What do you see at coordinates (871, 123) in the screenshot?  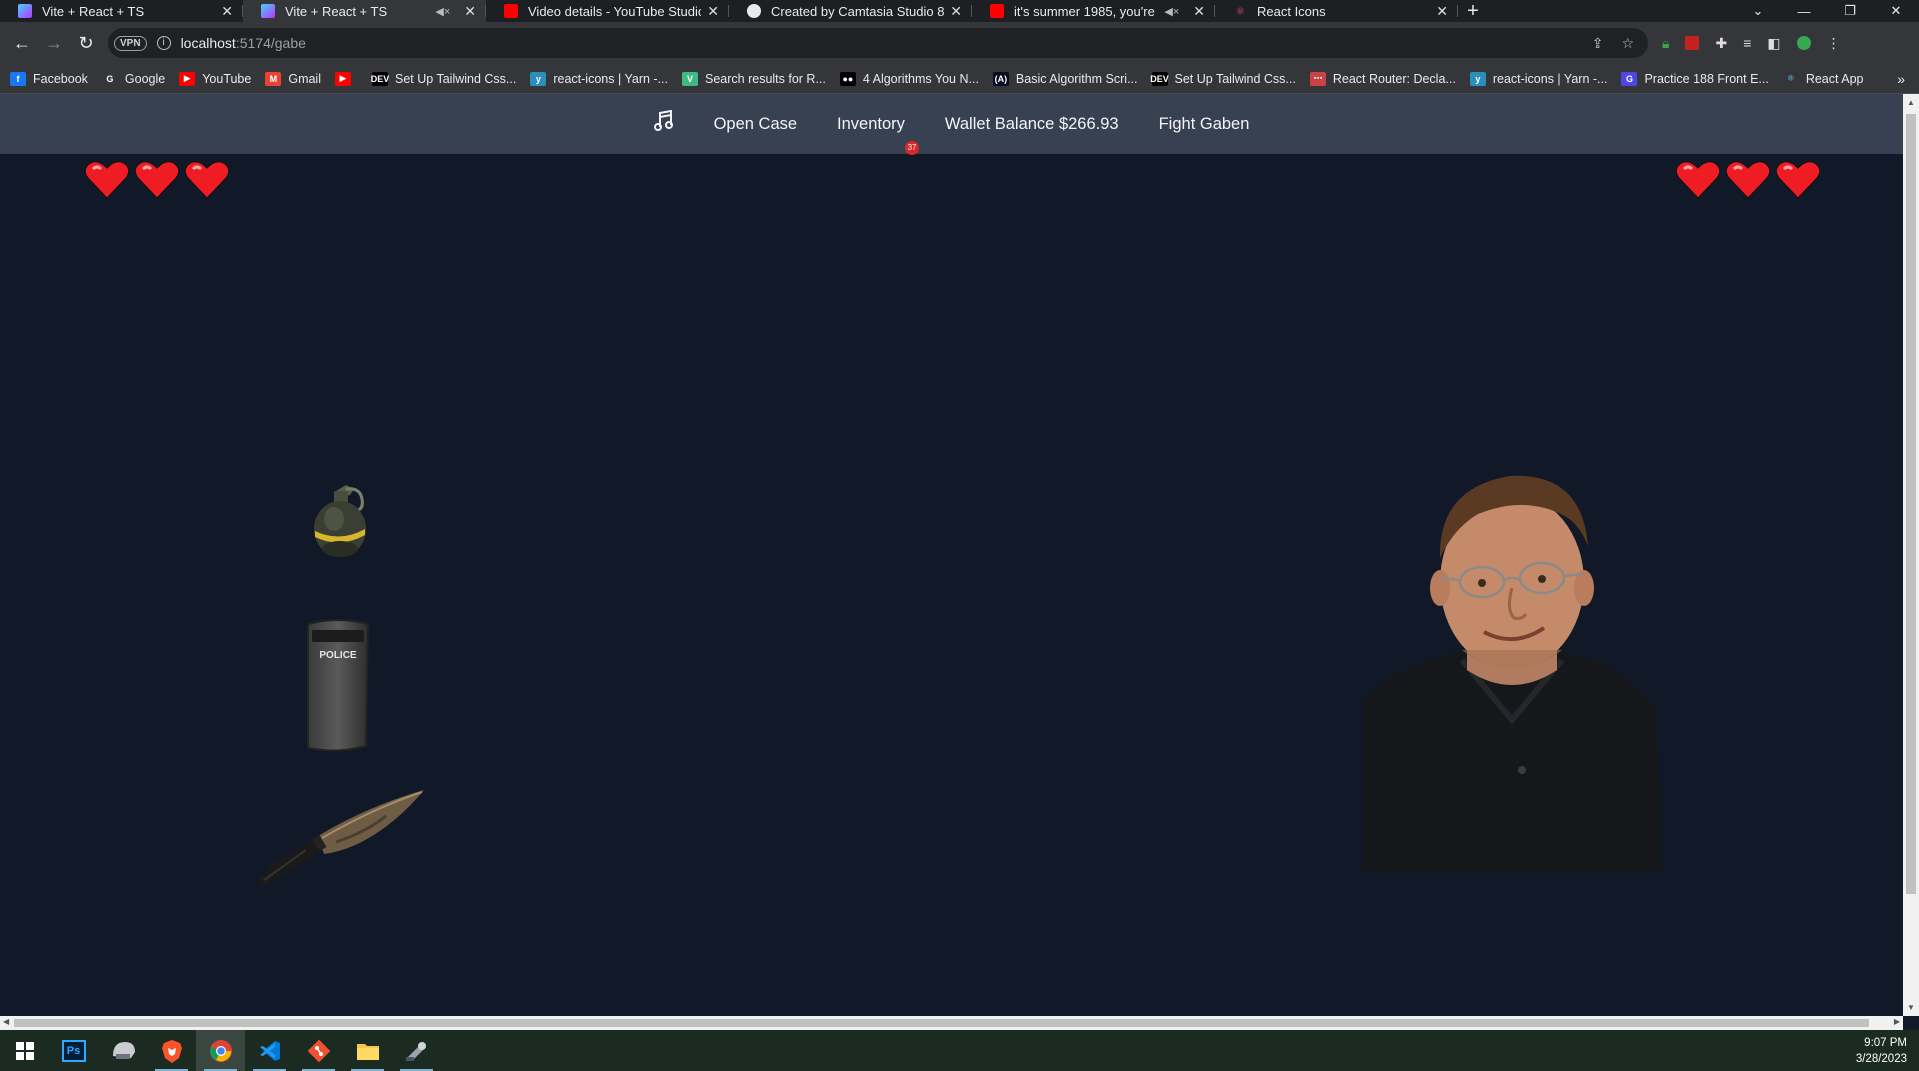 I see `inventory-label: Inventory` at bounding box center [871, 123].